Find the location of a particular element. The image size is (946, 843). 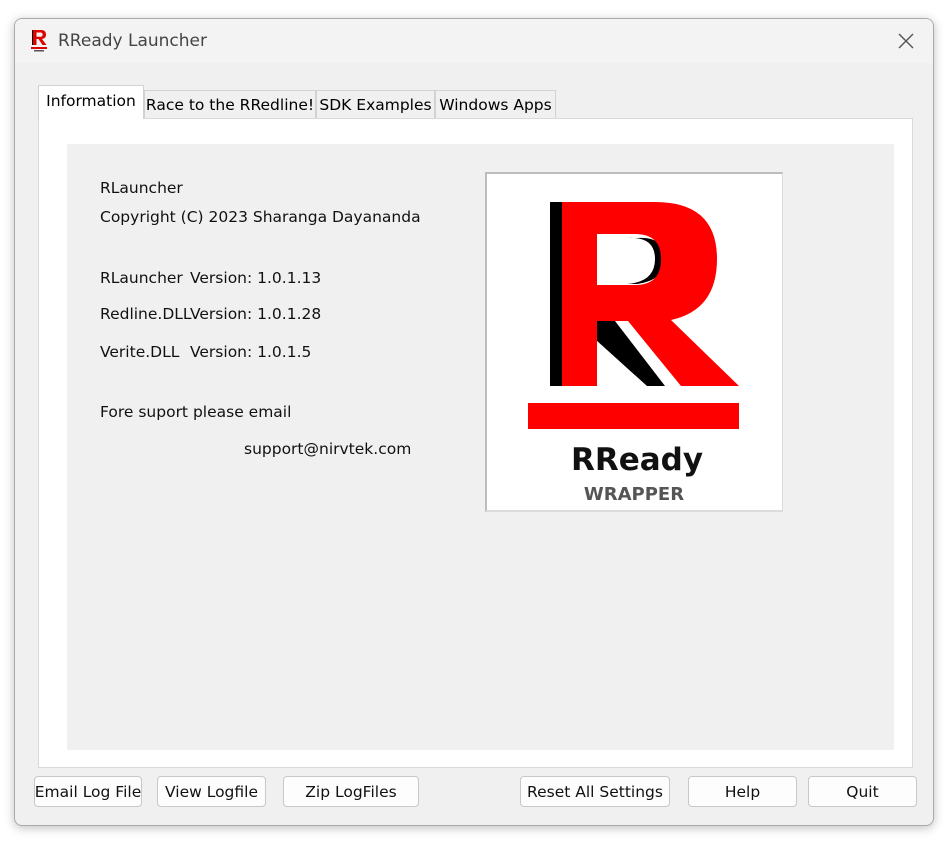

zip-logfiles-button: Zip LogFiles is located at coordinates (351, 791).